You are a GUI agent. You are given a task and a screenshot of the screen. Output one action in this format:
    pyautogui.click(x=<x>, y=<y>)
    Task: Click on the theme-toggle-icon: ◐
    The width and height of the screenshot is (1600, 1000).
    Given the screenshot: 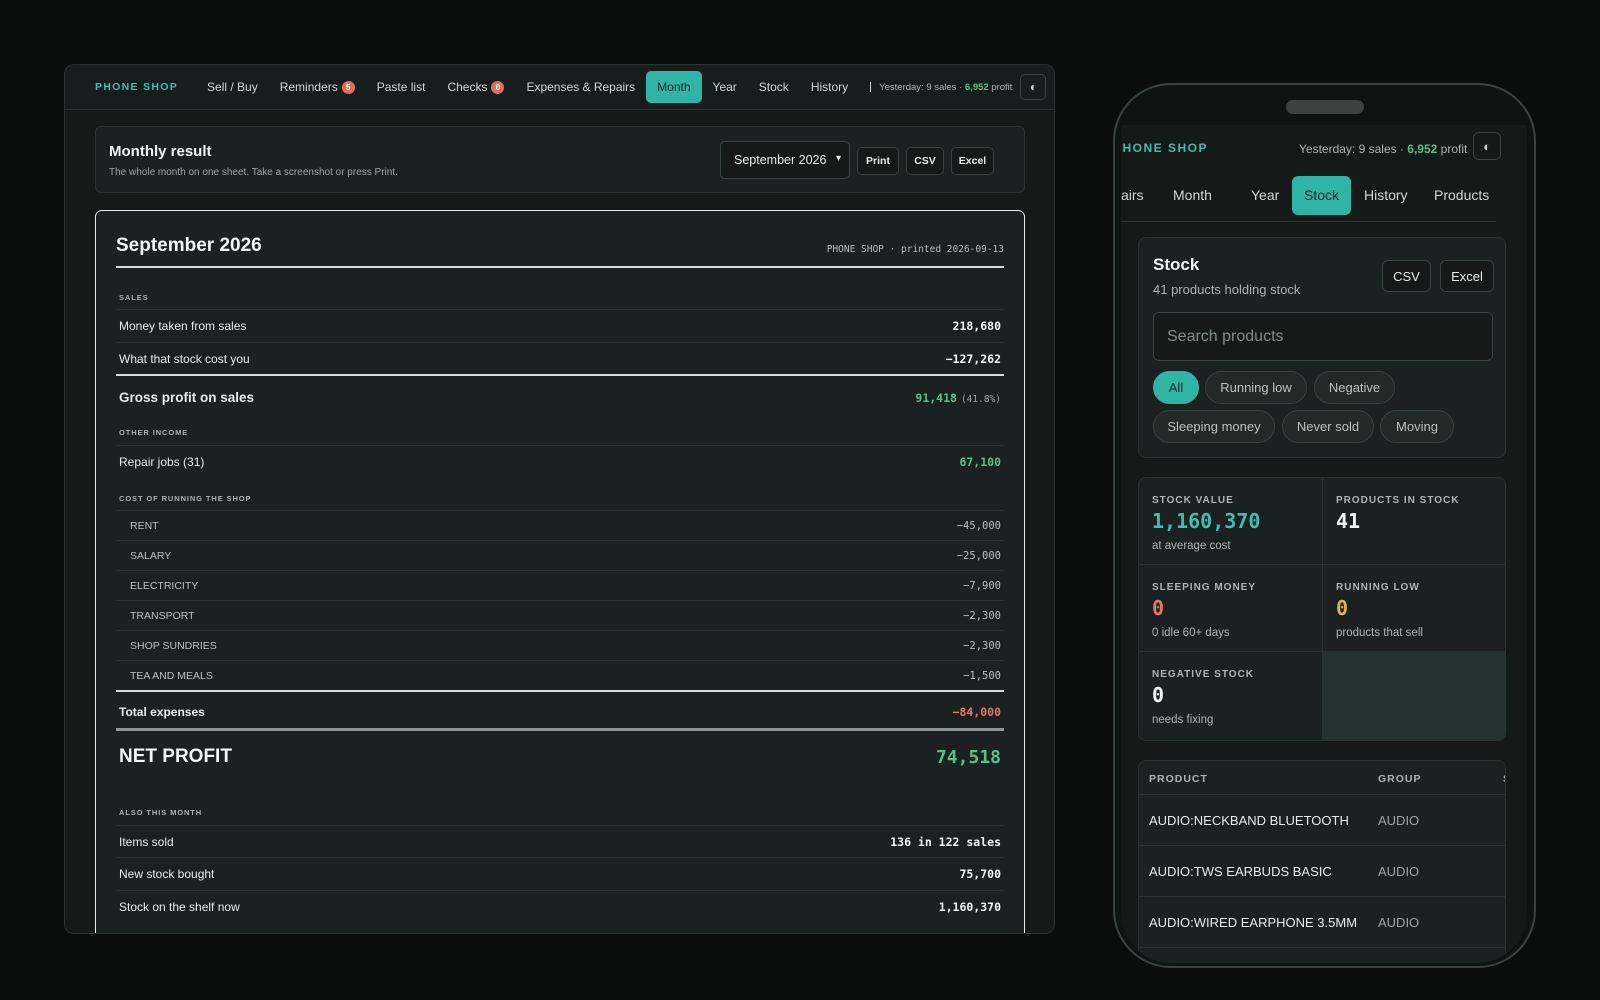 What is the action you would take?
    pyautogui.click(x=1033, y=87)
    